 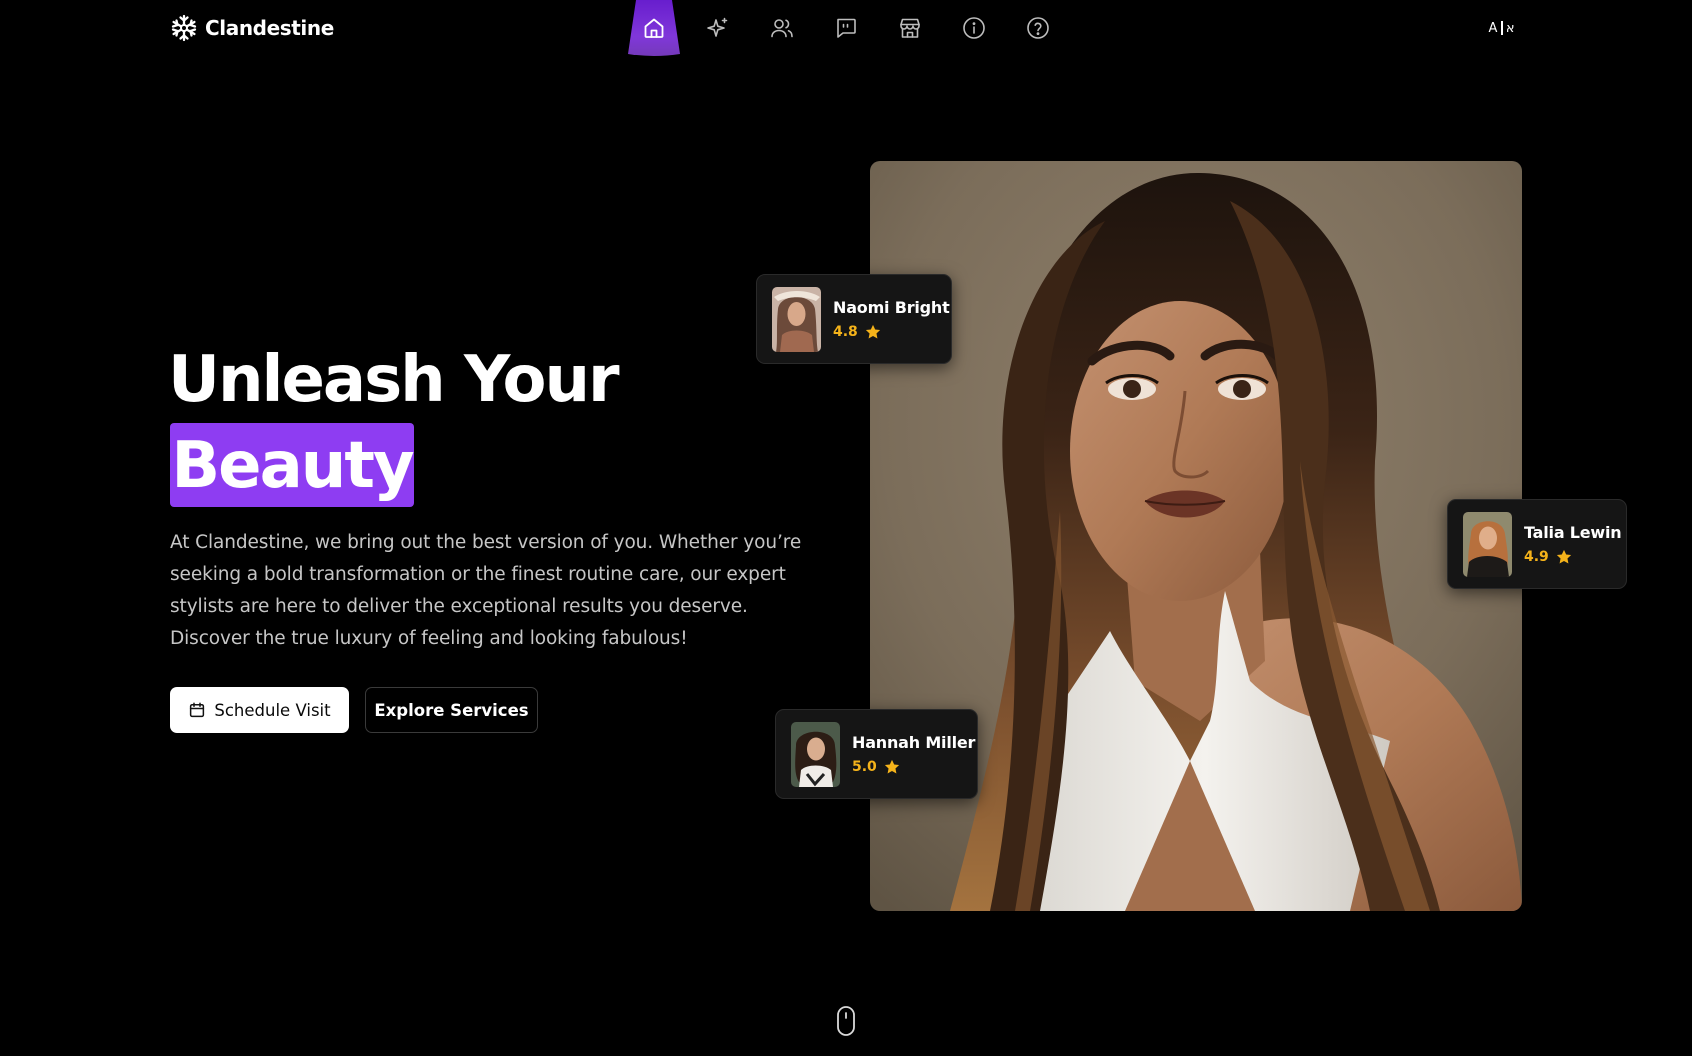 I want to click on stylist-card-naomi-bright: Naomi Bright 4.8, so click(x=854, y=319).